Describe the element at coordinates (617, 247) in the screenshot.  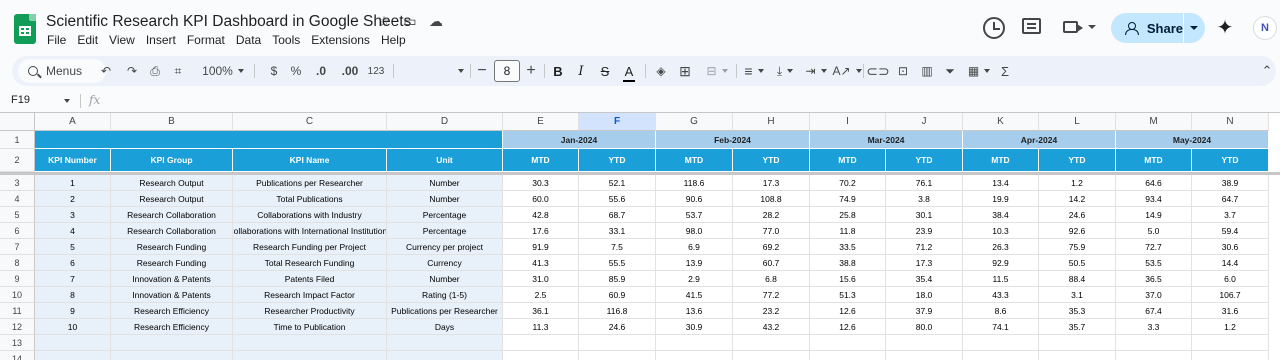
I see `value-cell: 7.5` at that location.